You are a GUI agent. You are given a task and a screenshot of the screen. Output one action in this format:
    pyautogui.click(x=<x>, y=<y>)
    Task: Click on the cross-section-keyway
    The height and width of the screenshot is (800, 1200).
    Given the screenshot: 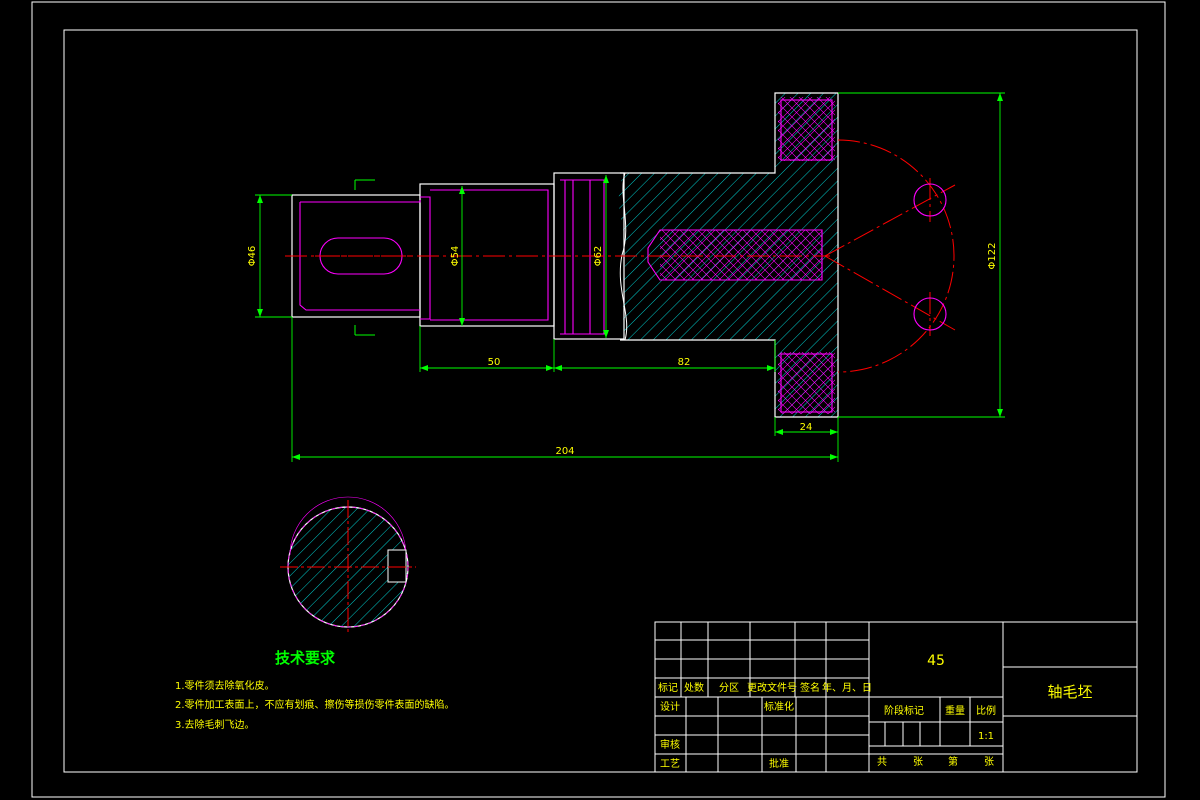 What is the action you would take?
    pyautogui.click(x=397, y=566)
    